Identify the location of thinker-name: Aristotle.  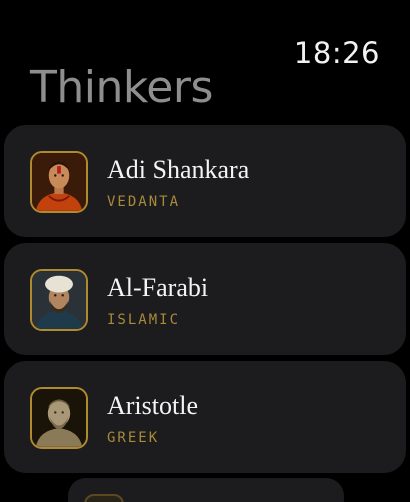
(152, 405).